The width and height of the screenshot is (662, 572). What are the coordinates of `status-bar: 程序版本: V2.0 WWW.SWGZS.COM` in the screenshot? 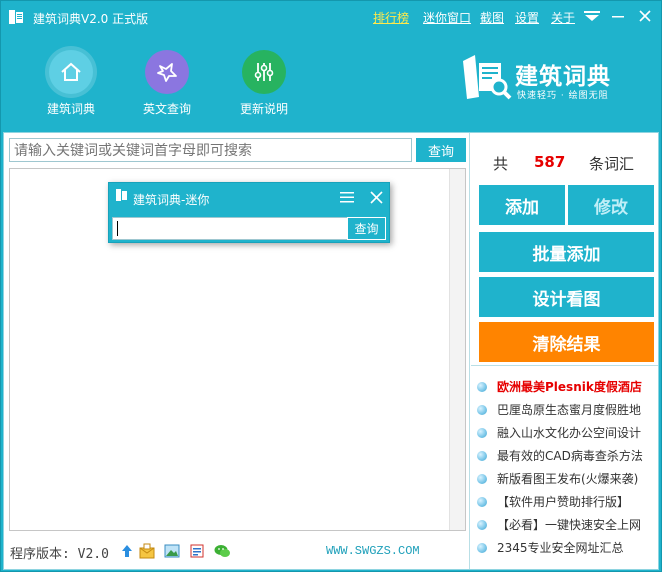 It's located at (236, 552).